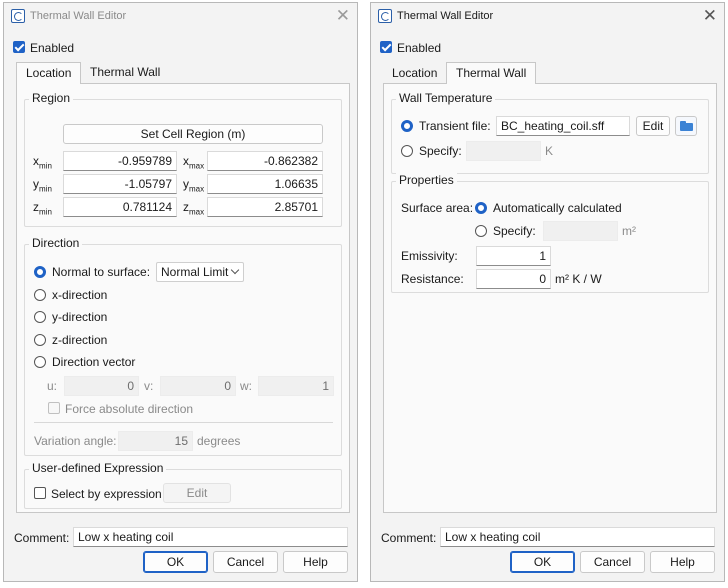 The width and height of the screenshot is (728, 588). I want to click on y-direction-label: y-direction, so click(80, 317).